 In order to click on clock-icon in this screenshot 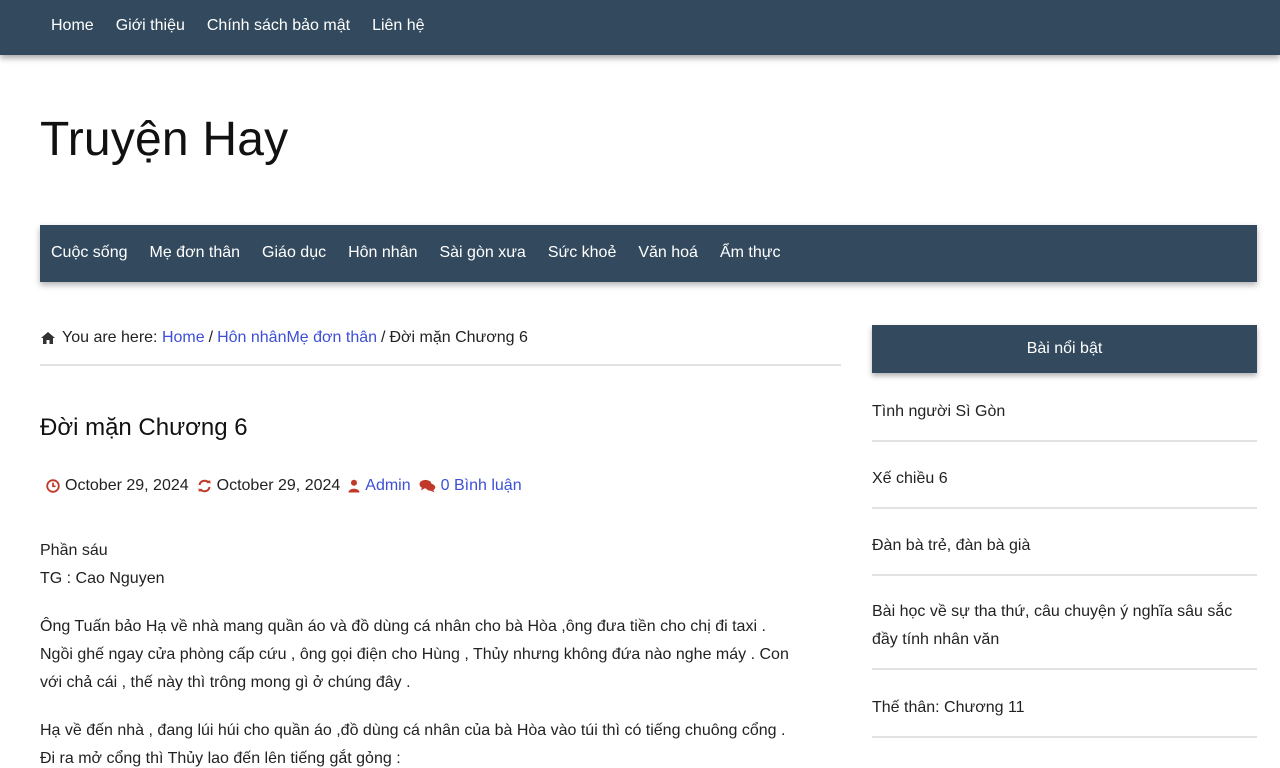, I will do `click(53, 486)`.